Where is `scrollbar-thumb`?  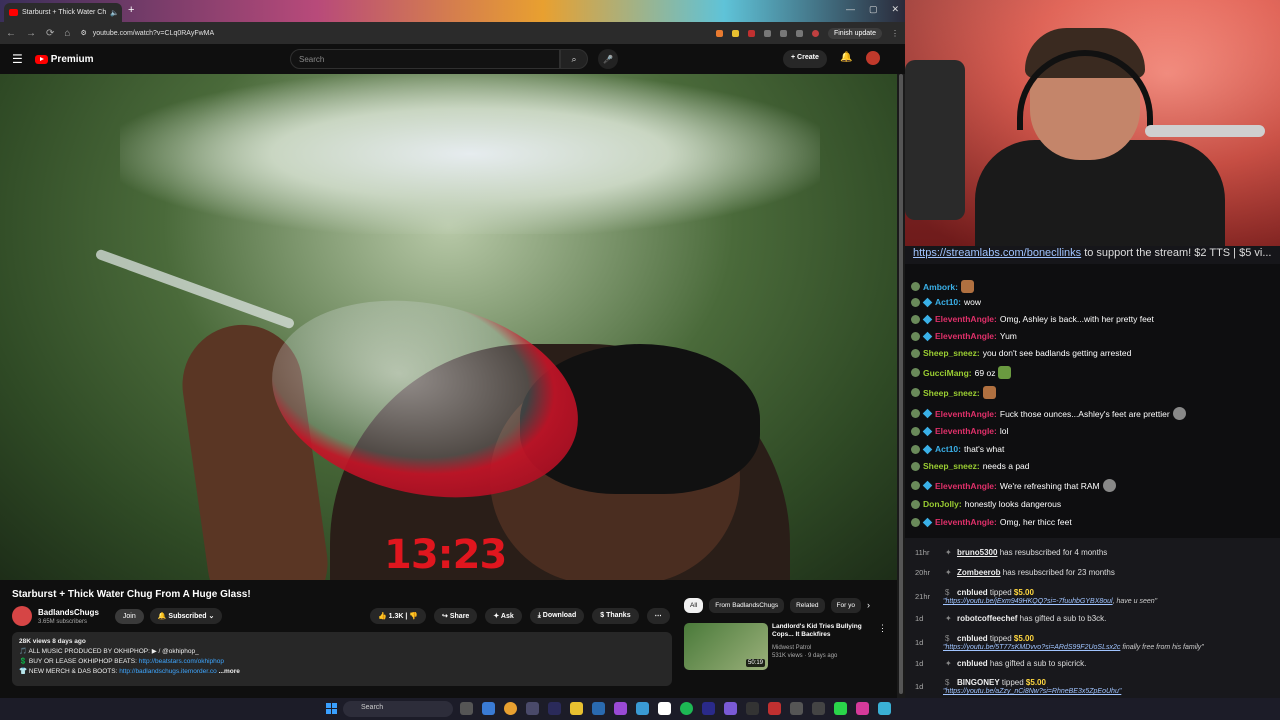
scrollbar-thumb is located at coordinates (901, 384).